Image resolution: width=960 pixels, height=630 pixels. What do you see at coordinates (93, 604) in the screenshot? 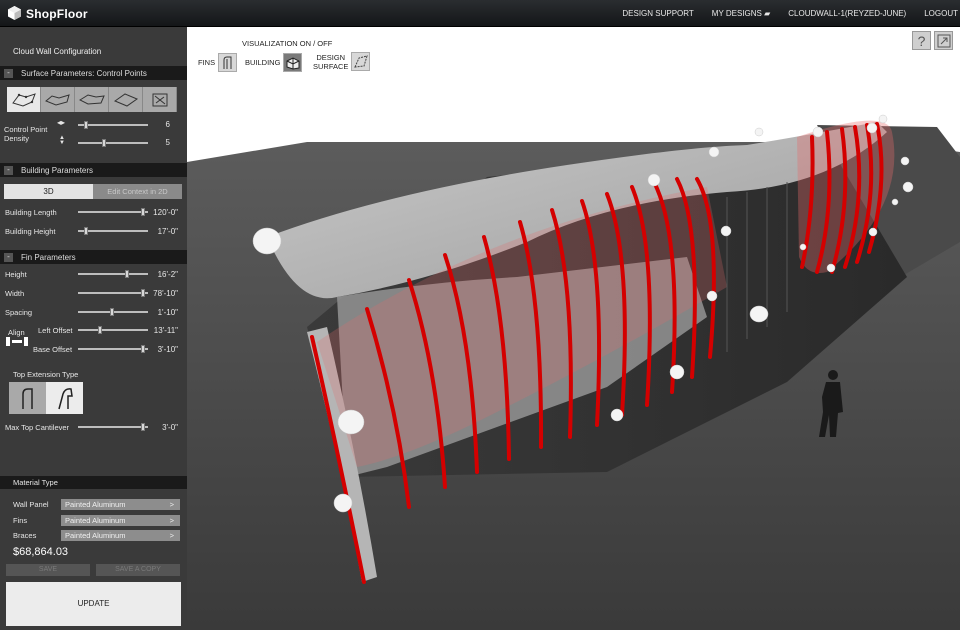
I see `update-button: UPDATE` at bounding box center [93, 604].